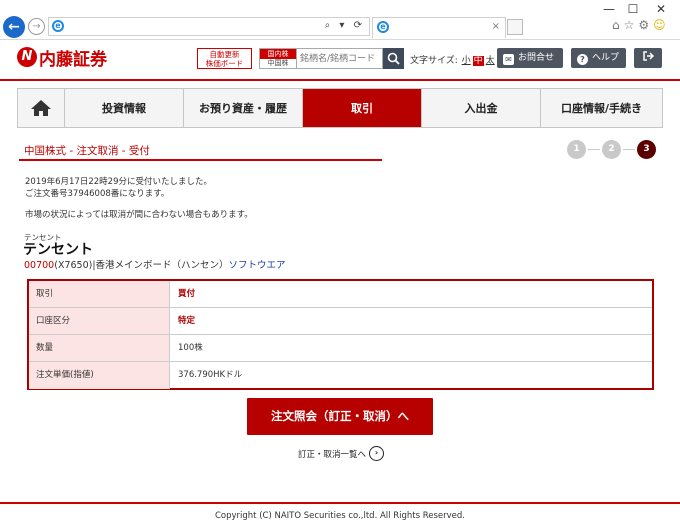  I want to click on nav-account-info: 口座情報/手続き, so click(601, 108).